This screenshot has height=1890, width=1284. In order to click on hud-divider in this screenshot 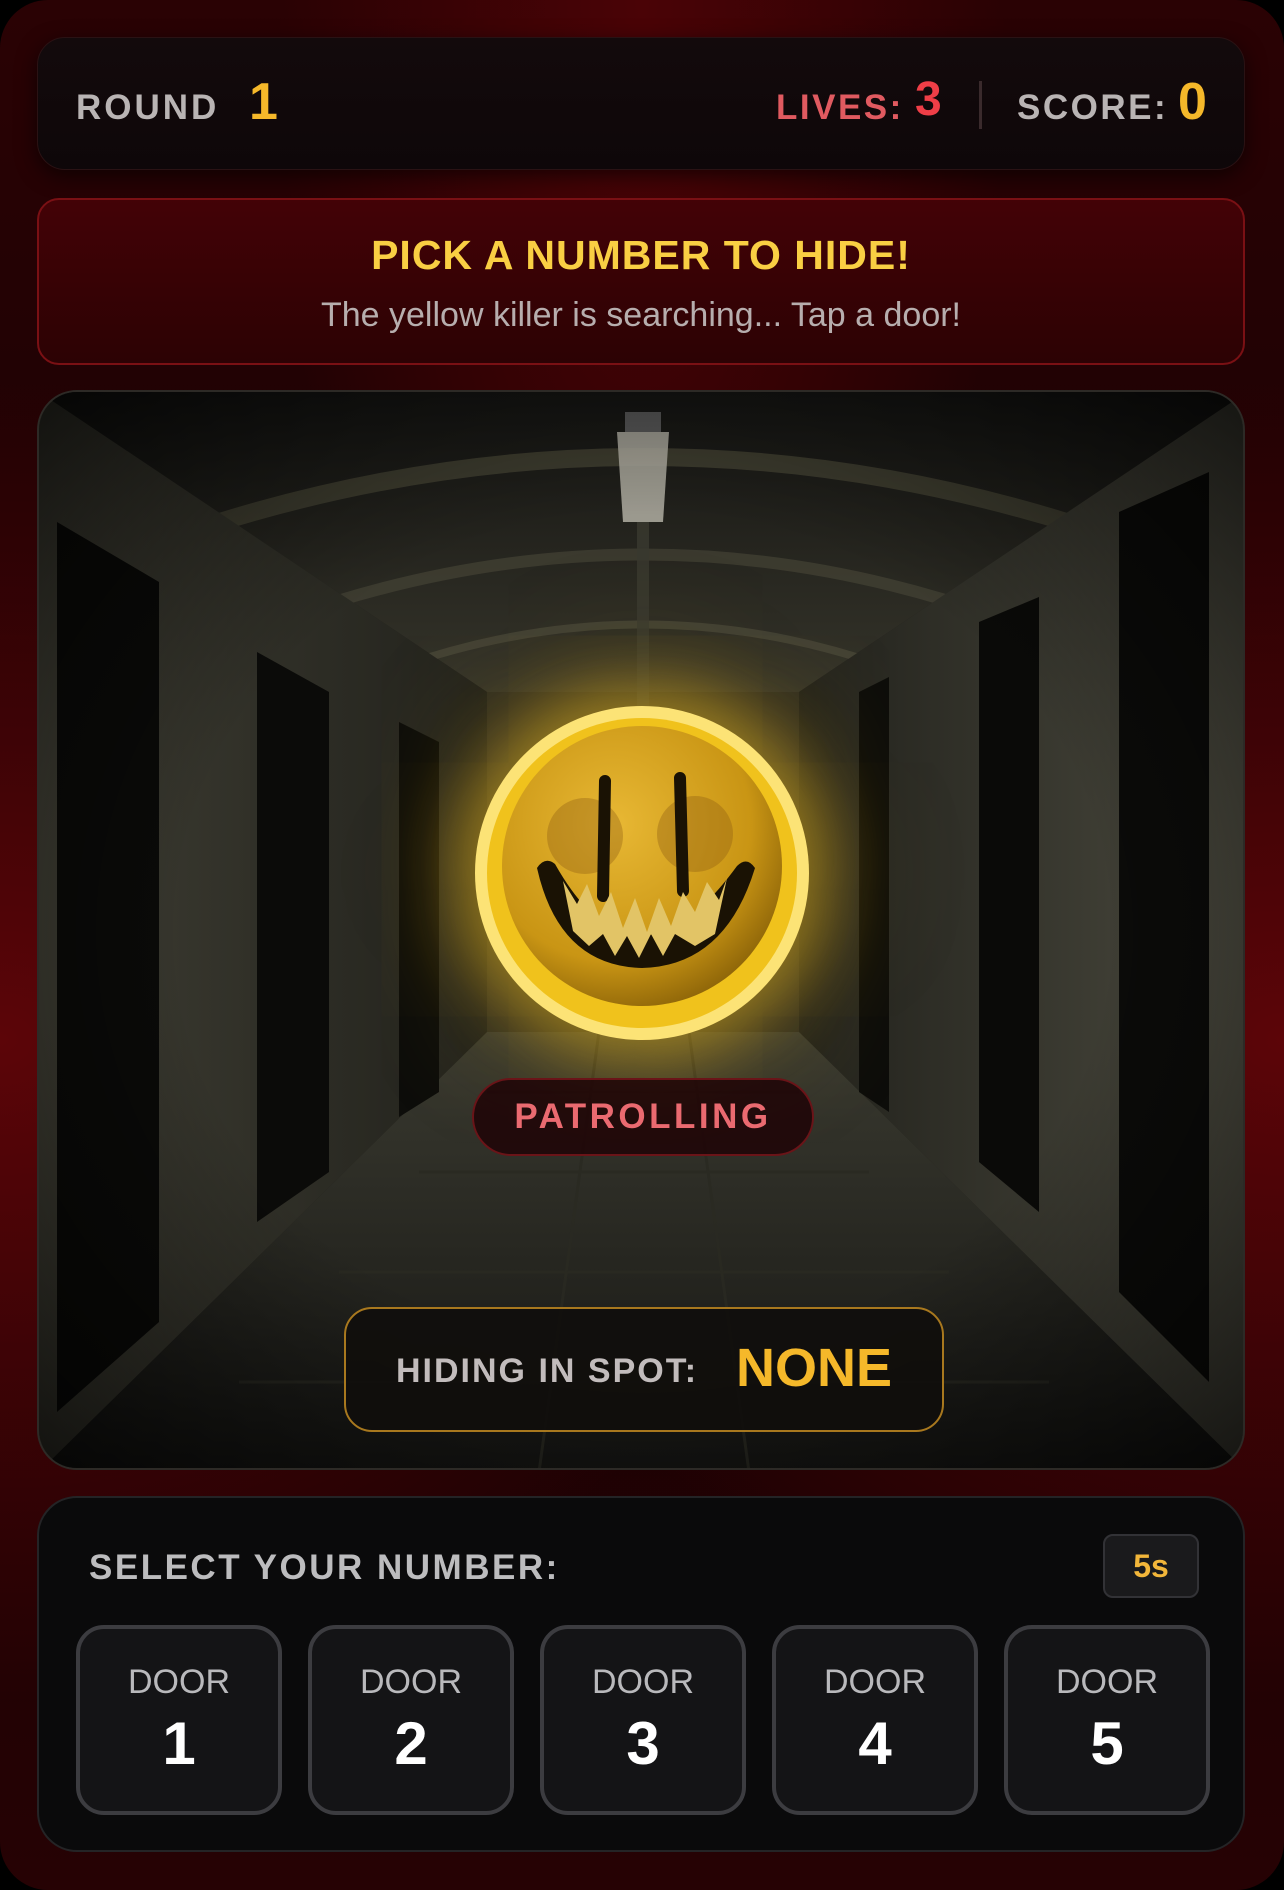, I will do `click(980, 105)`.